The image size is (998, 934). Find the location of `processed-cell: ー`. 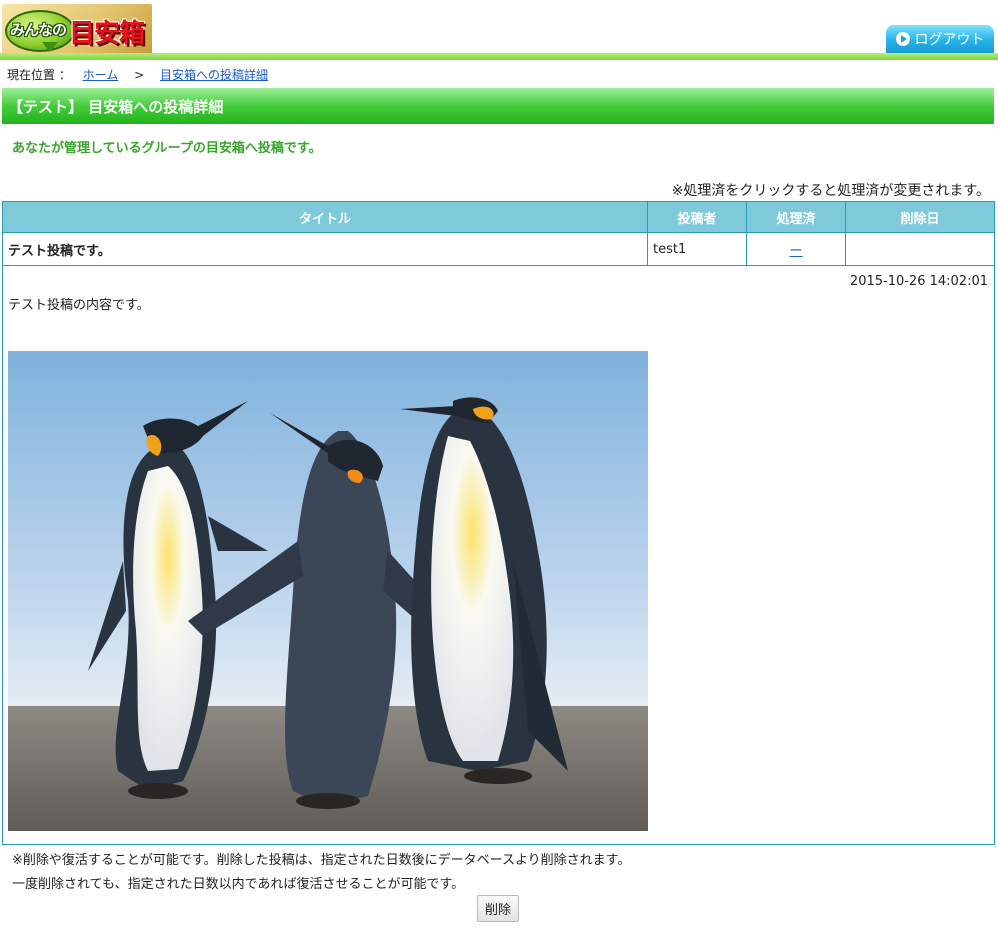

processed-cell: ー is located at coordinates (796, 249).